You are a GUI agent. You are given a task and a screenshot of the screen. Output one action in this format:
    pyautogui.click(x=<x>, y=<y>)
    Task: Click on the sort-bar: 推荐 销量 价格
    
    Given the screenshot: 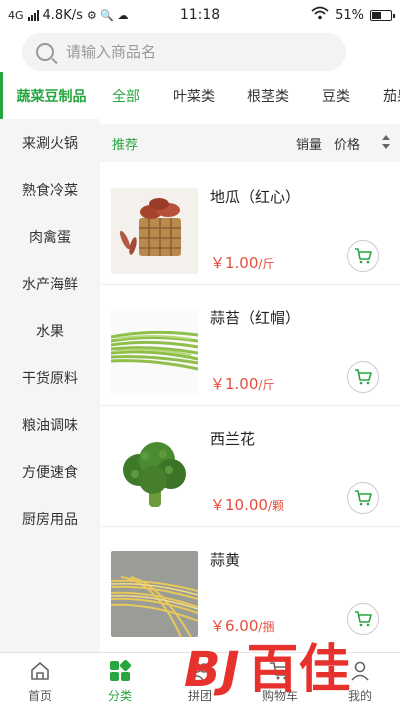 What is the action you would take?
    pyautogui.click(x=250, y=143)
    